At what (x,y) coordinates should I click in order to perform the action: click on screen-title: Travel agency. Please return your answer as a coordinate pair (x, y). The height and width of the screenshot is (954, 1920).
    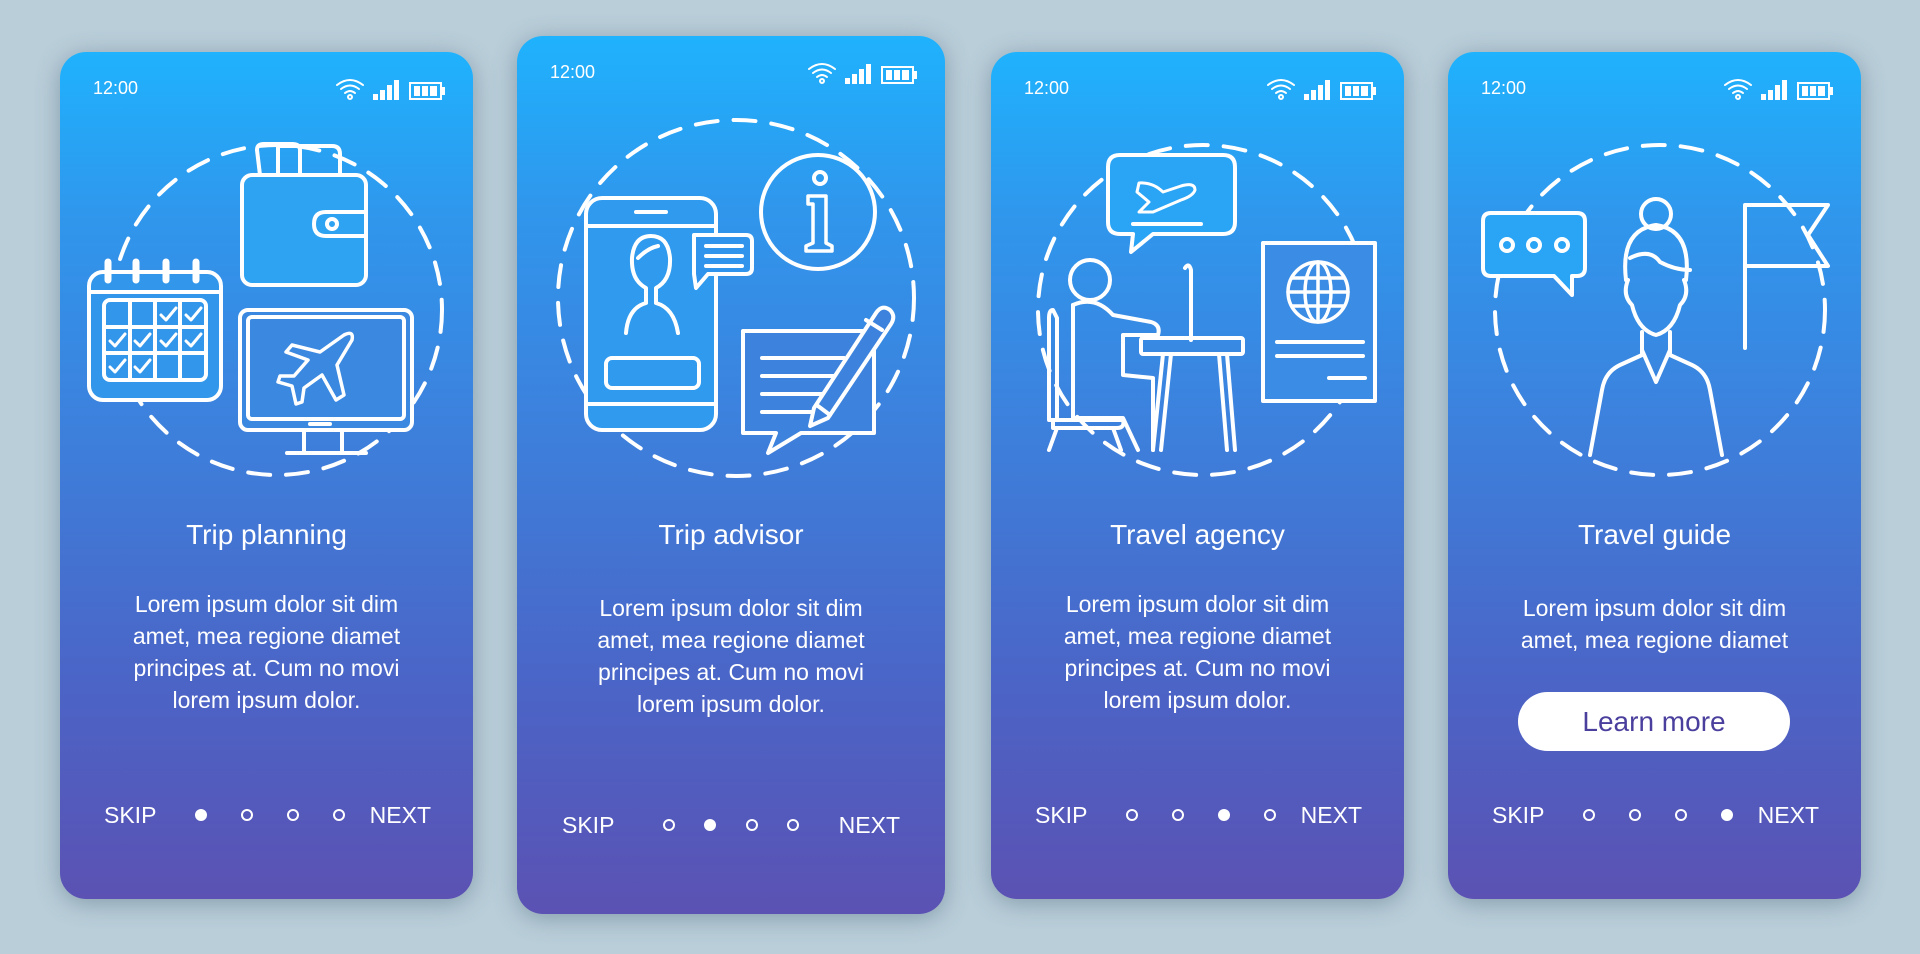
    Looking at the image, I should click on (1197, 534).